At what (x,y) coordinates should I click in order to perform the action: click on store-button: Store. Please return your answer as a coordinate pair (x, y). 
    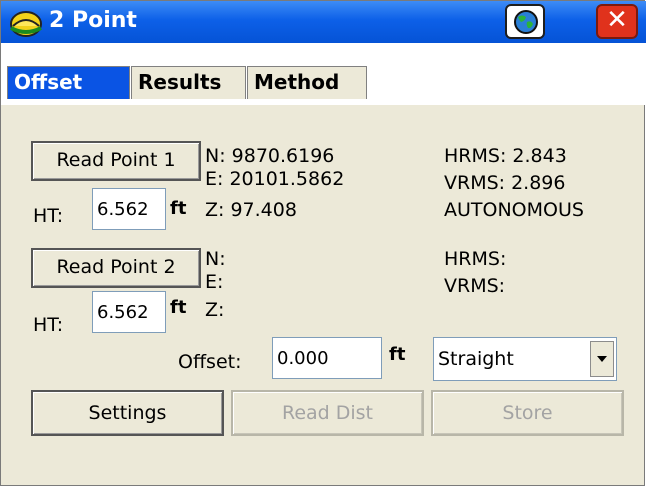
    Looking at the image, I should click on (527, 413).